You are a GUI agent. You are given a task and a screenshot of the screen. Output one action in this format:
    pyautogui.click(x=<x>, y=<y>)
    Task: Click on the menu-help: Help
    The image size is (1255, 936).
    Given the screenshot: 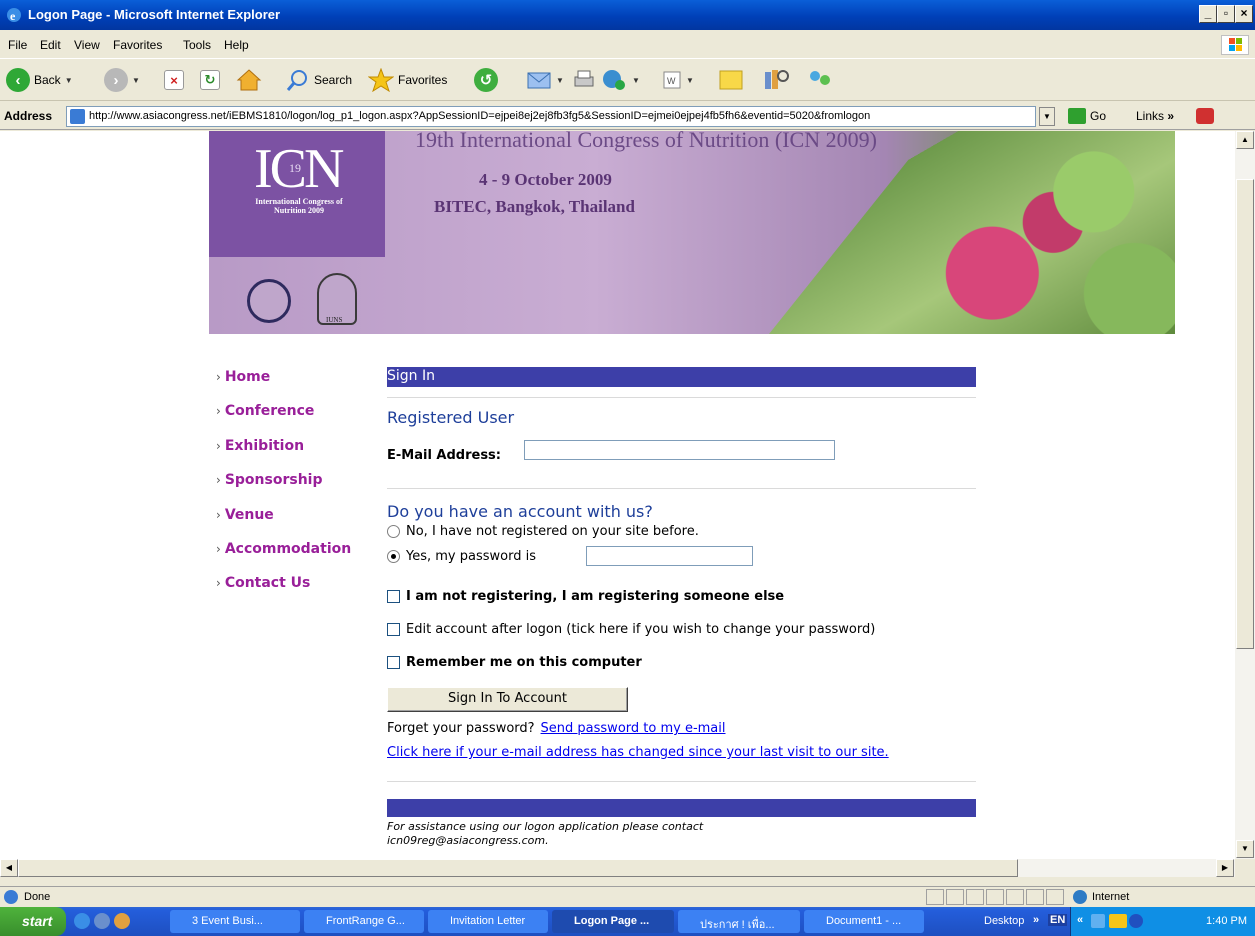 What is the action you would take?
    pyautogui.click(x=236, y=45)
    